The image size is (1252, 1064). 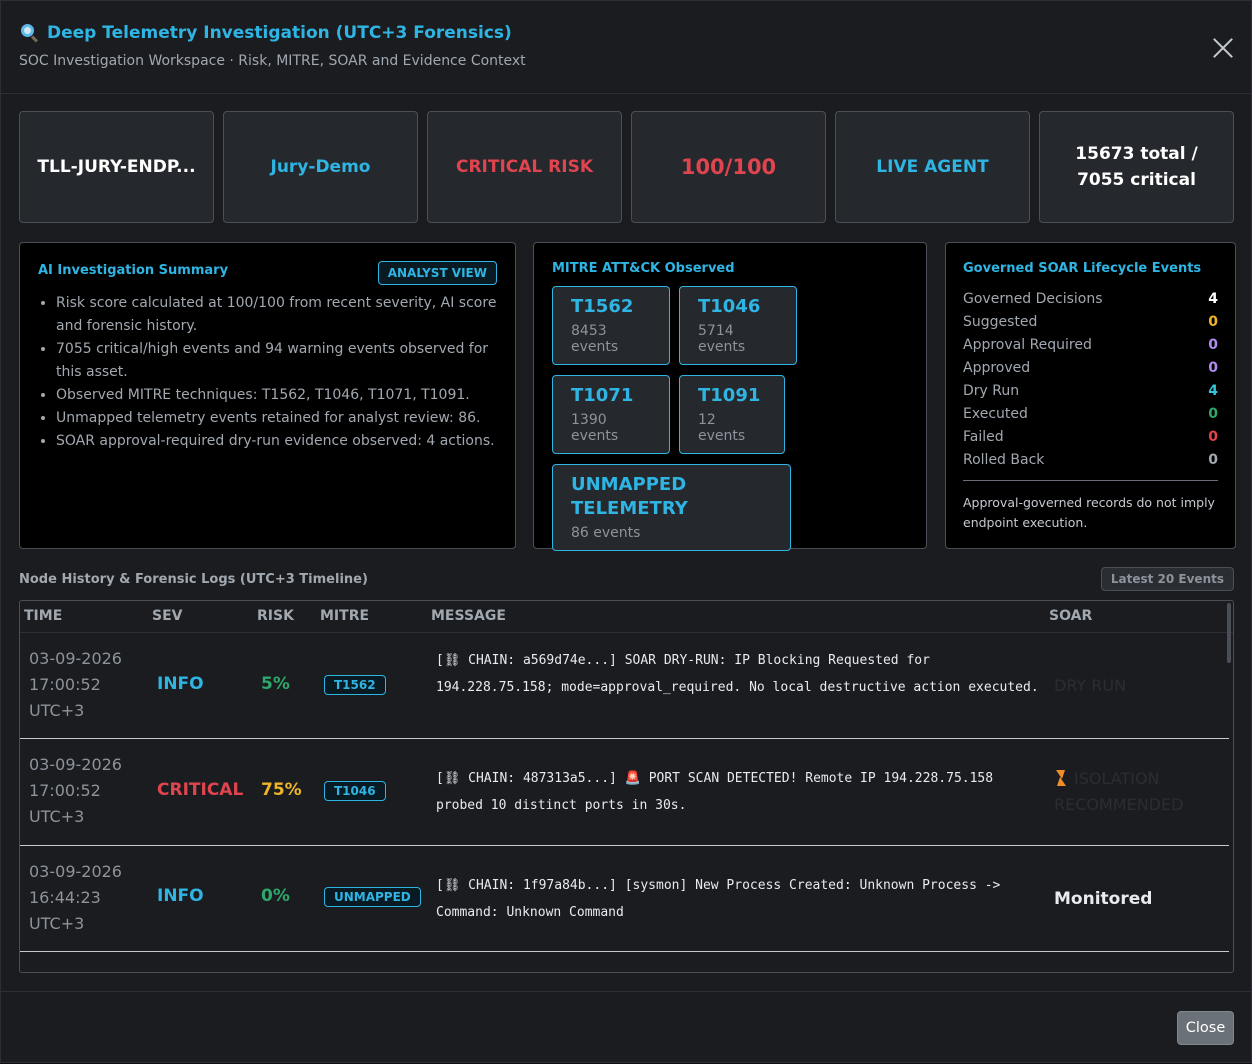 What do you see at coordinates (997, 368) in the screenshot?
I see `soar-row-label: Approved` at bounding box center [997, 368].